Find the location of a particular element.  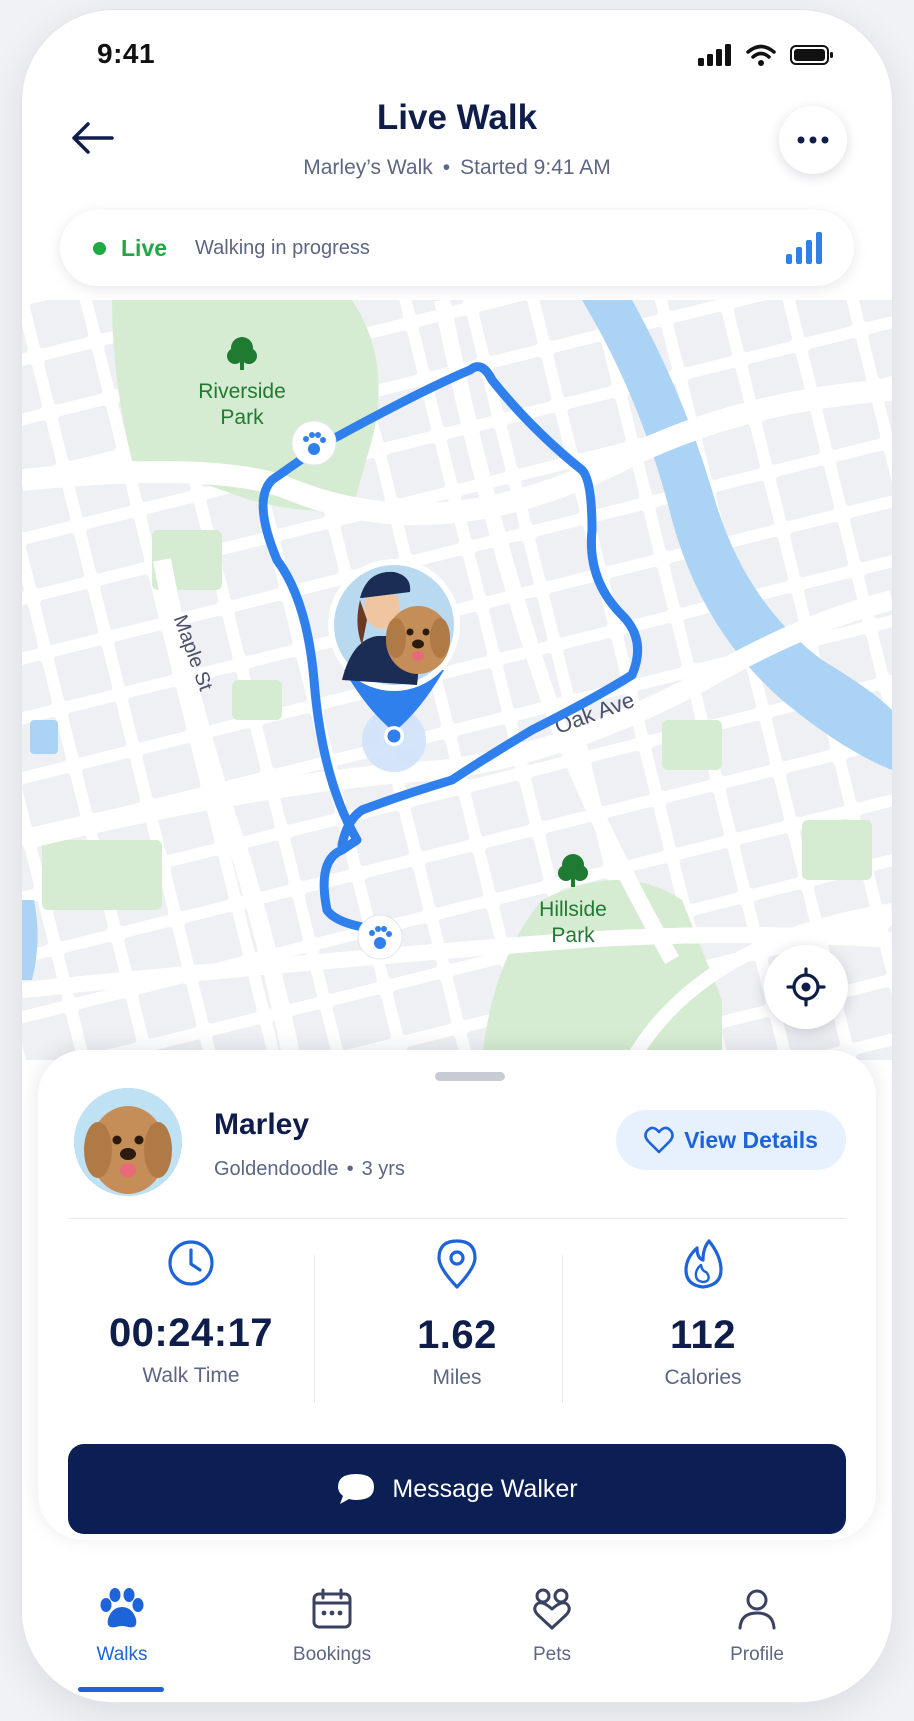

view-details-label: View Details is located at coordinates (751, 1139).